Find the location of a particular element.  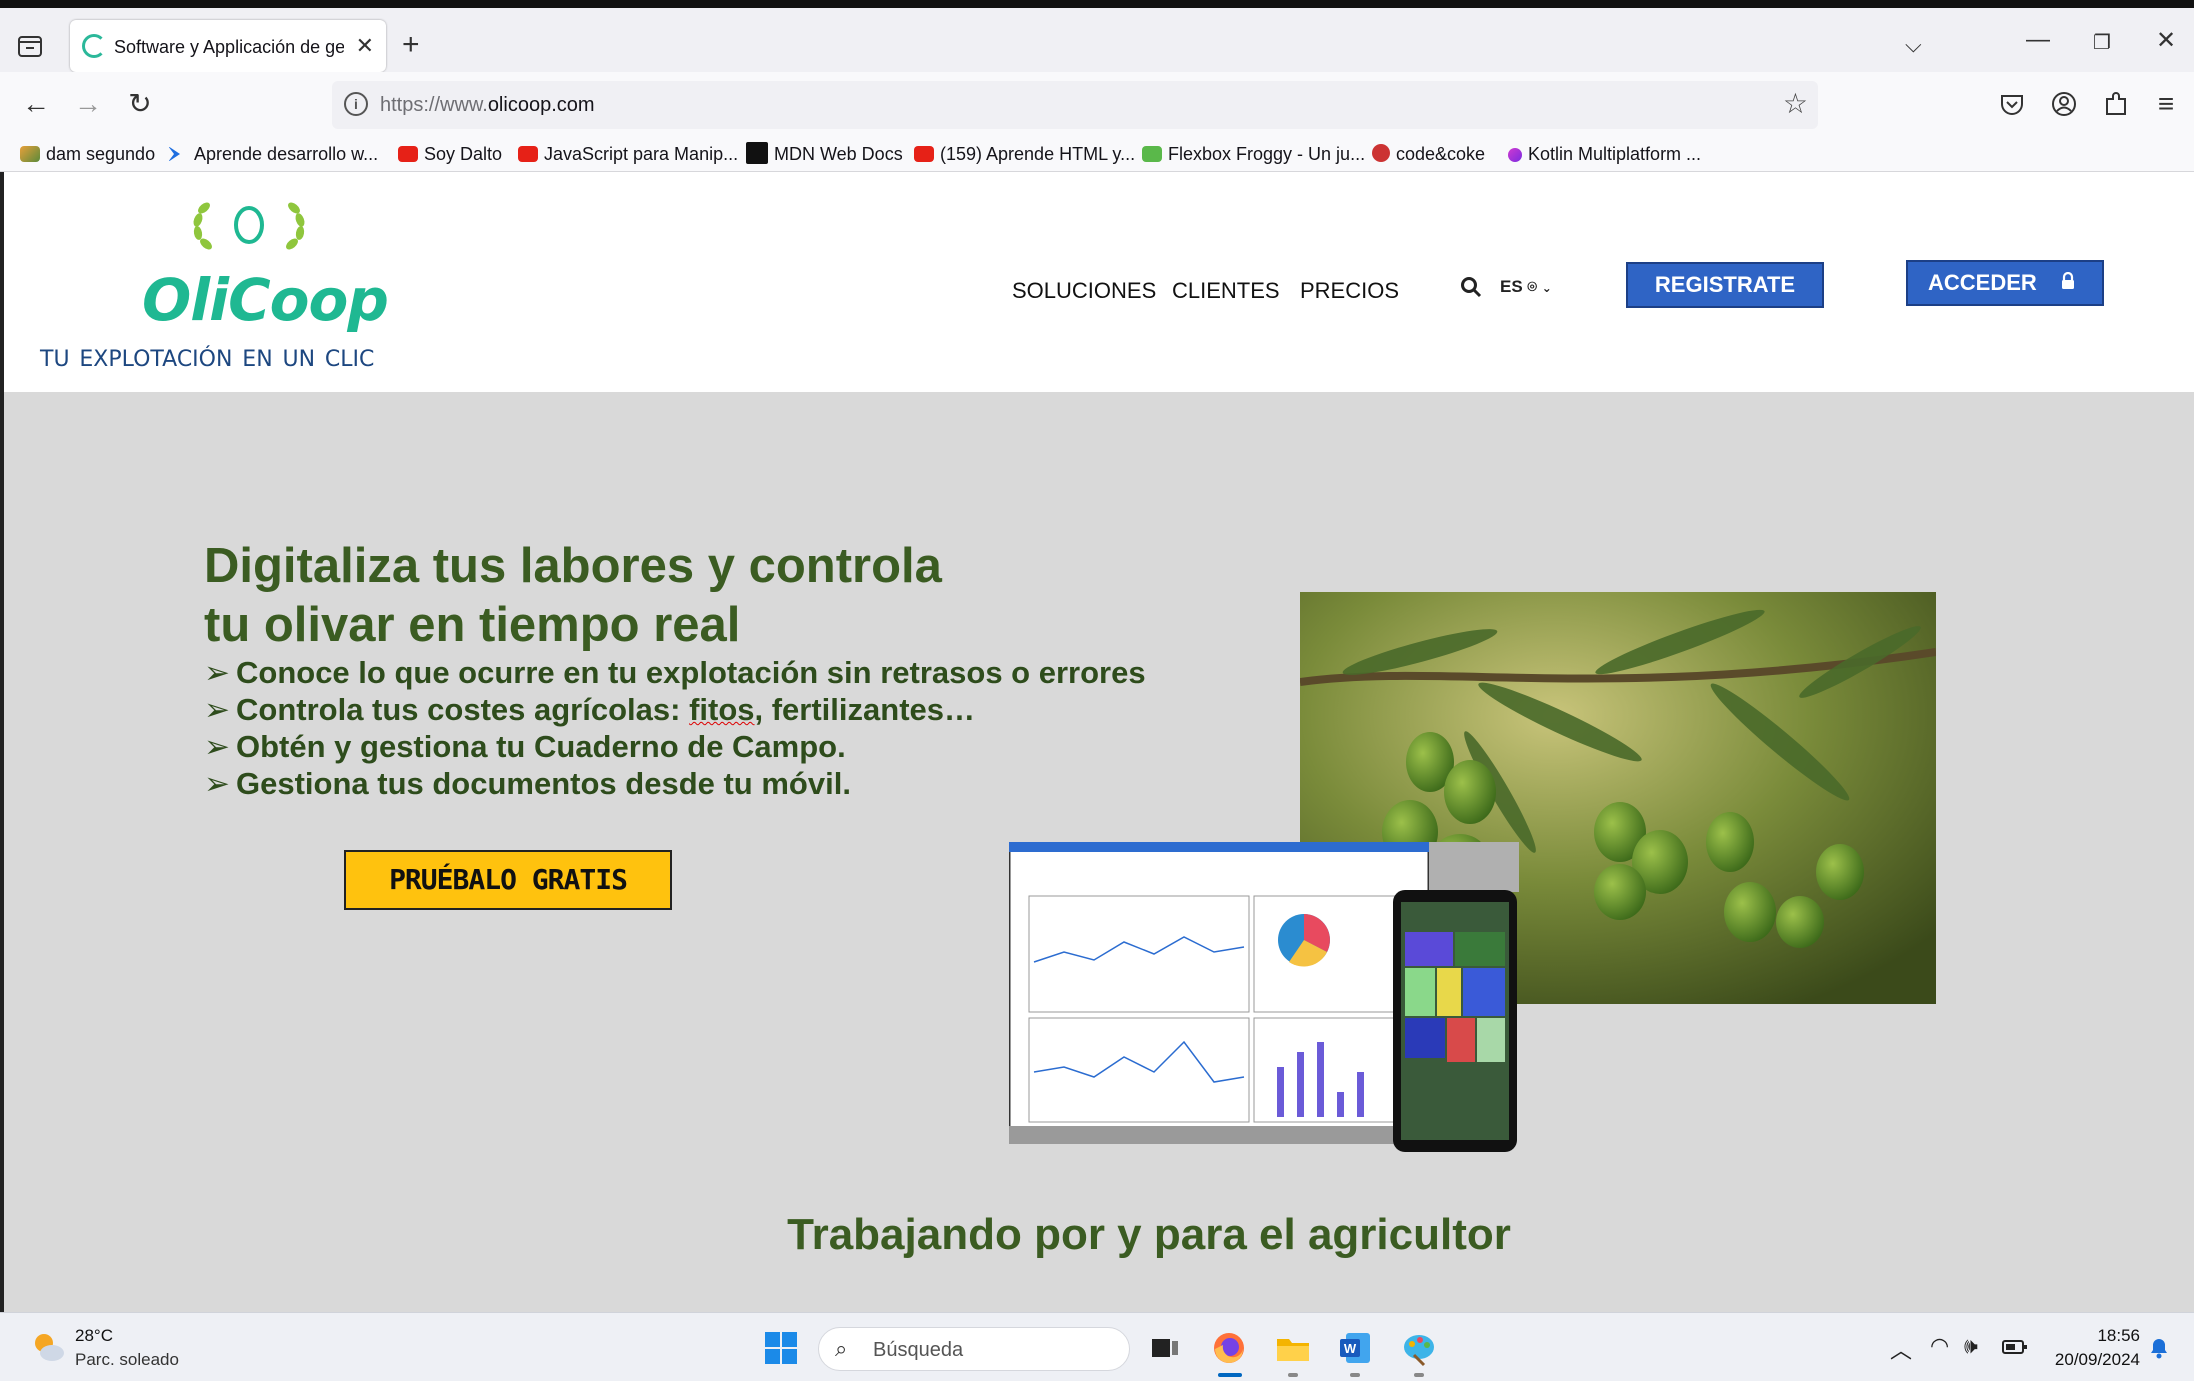

file-explorer-icon is located at coordinates (1293, 1348).